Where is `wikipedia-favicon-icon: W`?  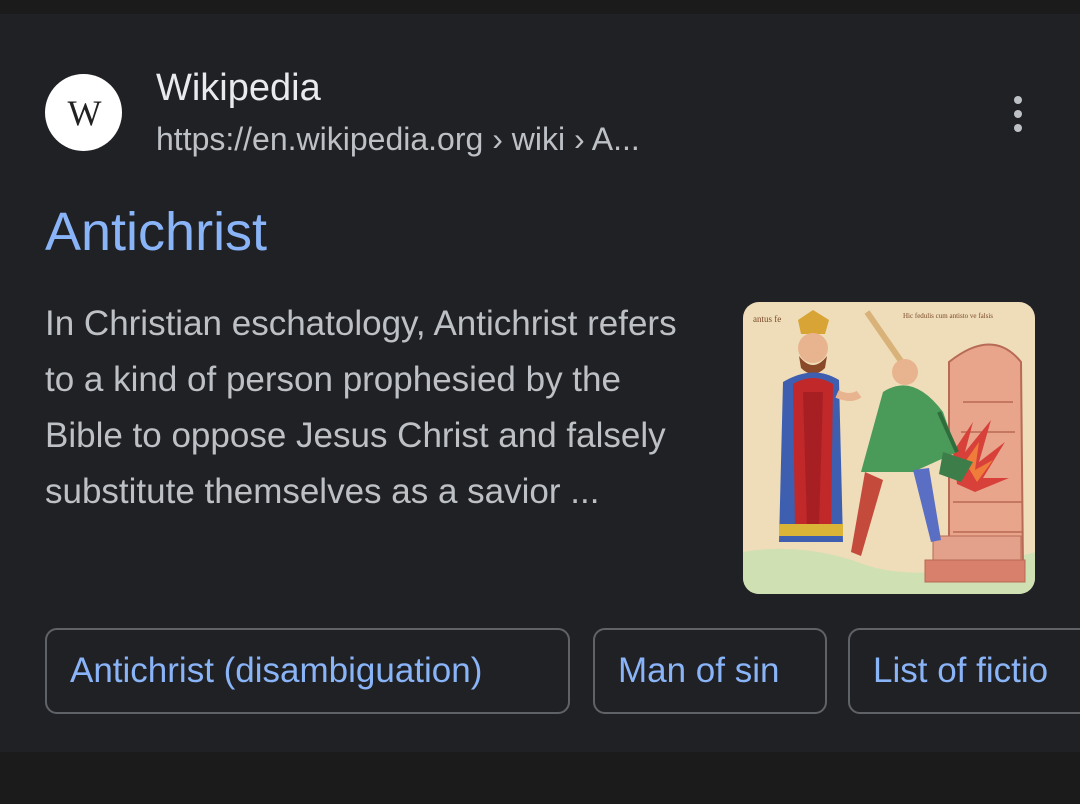 wikipedia-favicon-icon: W is located at coordinates (83, 112).